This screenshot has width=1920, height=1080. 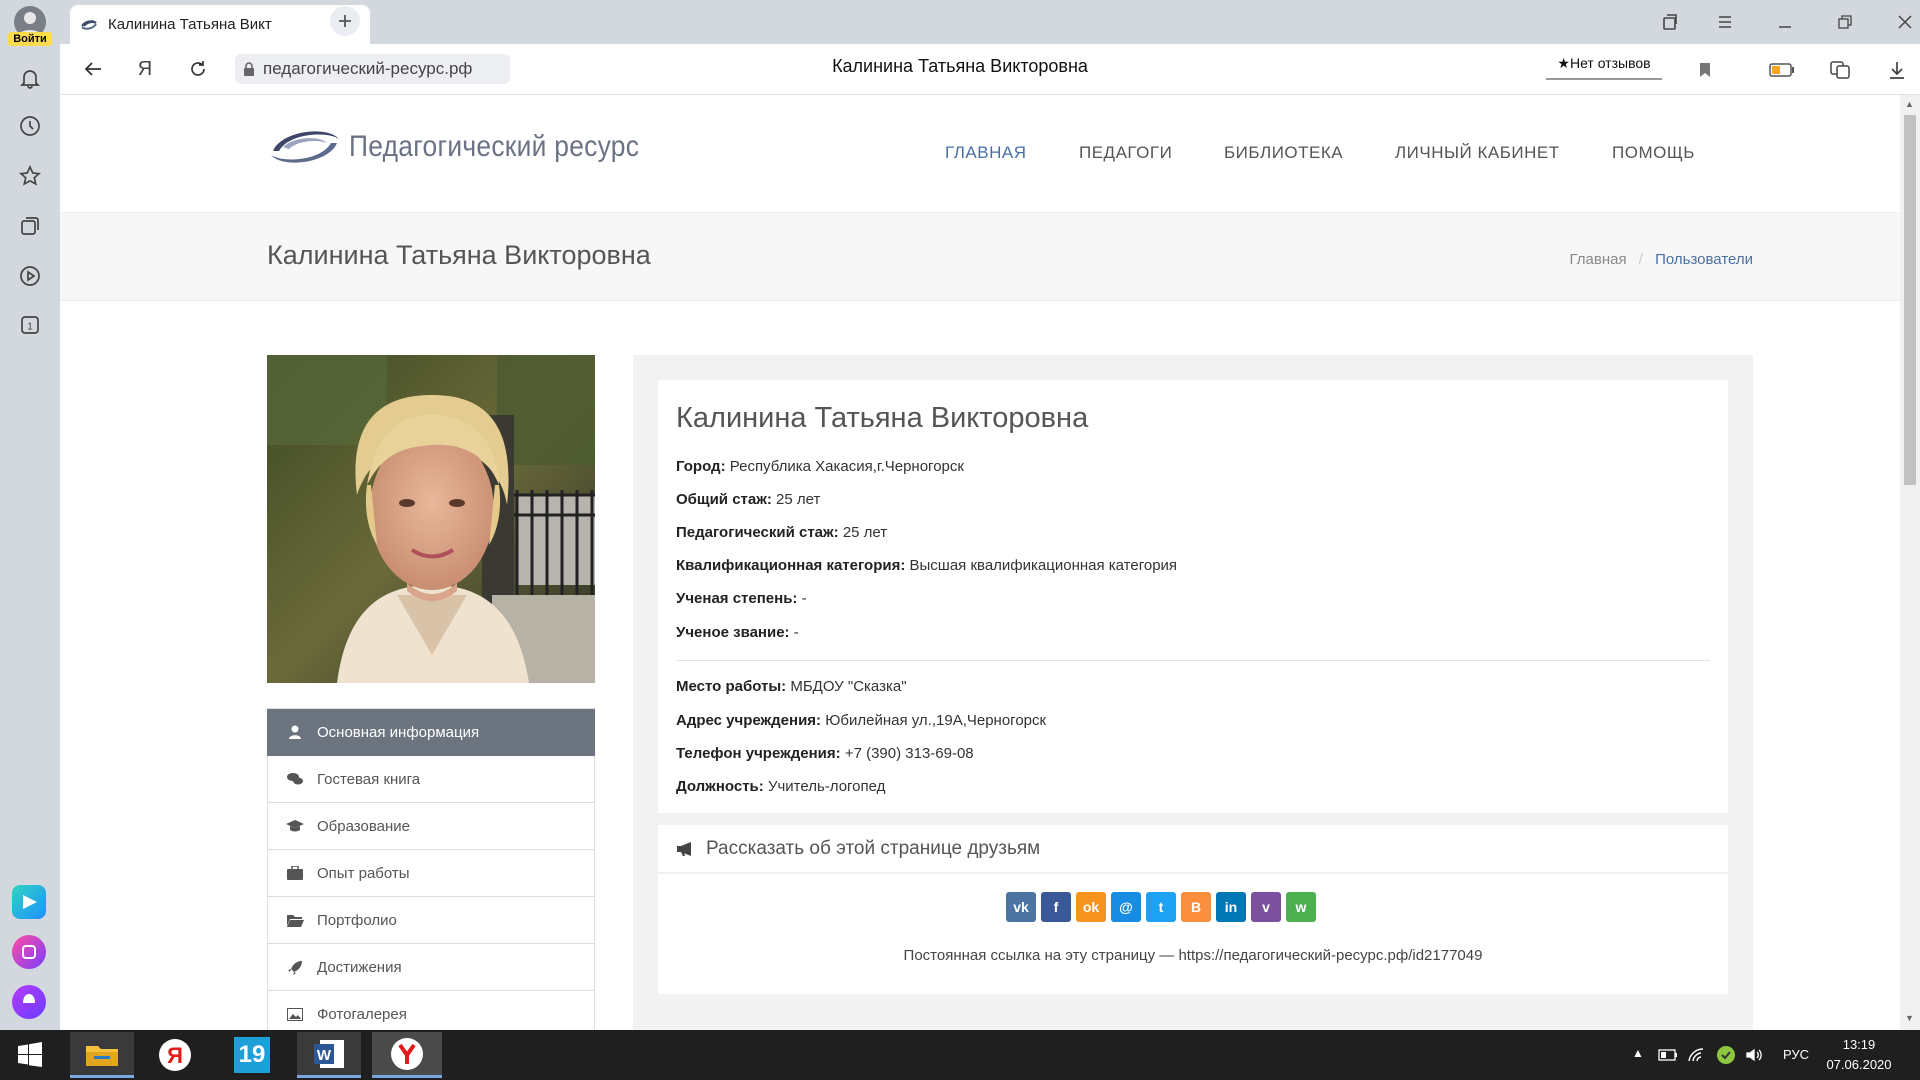 What do you see at coordinates (1091, 907) in the screenshot?
I see `odnoklassniki-share-button: ok` at bounding box center [1091, 907].